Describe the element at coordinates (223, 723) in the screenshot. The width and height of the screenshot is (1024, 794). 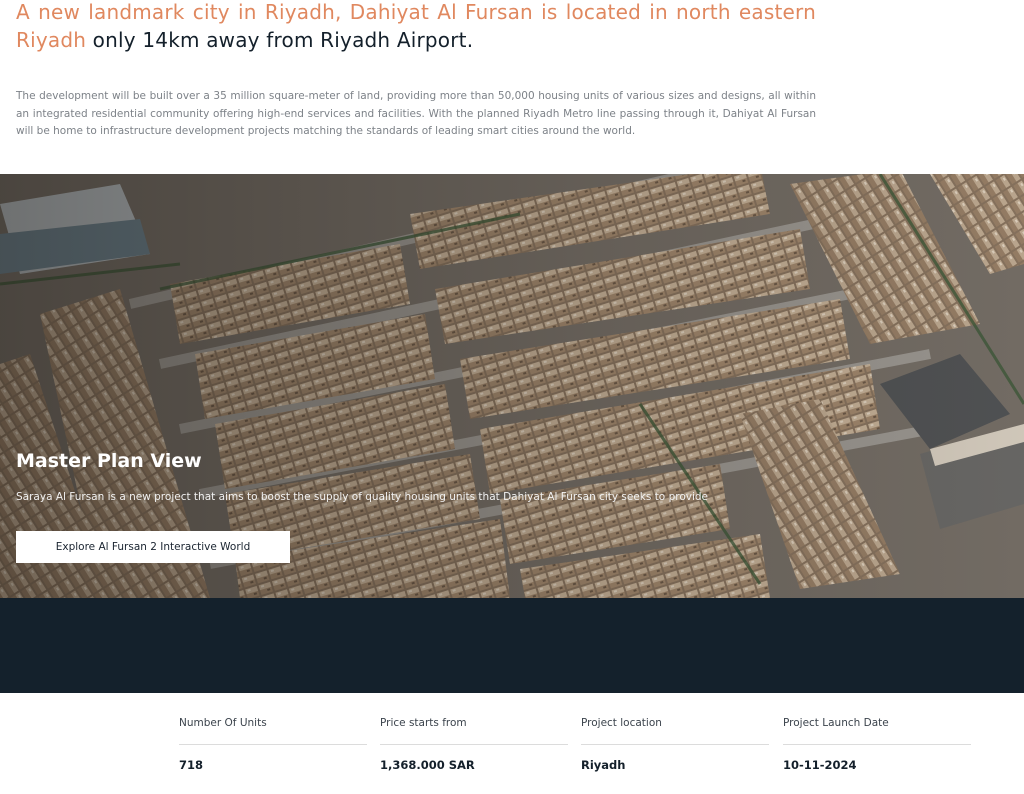
I see `stat-label: Number Of Units` at that location.